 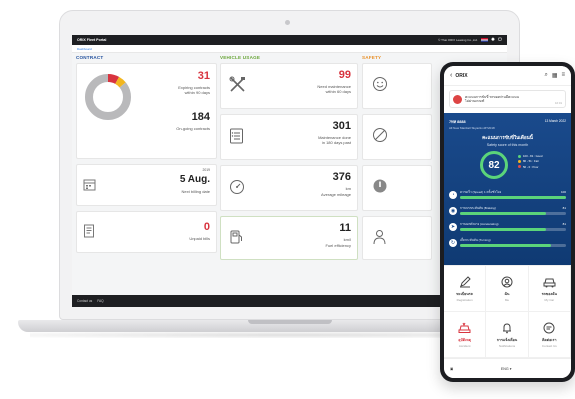 I want to click on checklist-icon, so click(x=236, y=138).